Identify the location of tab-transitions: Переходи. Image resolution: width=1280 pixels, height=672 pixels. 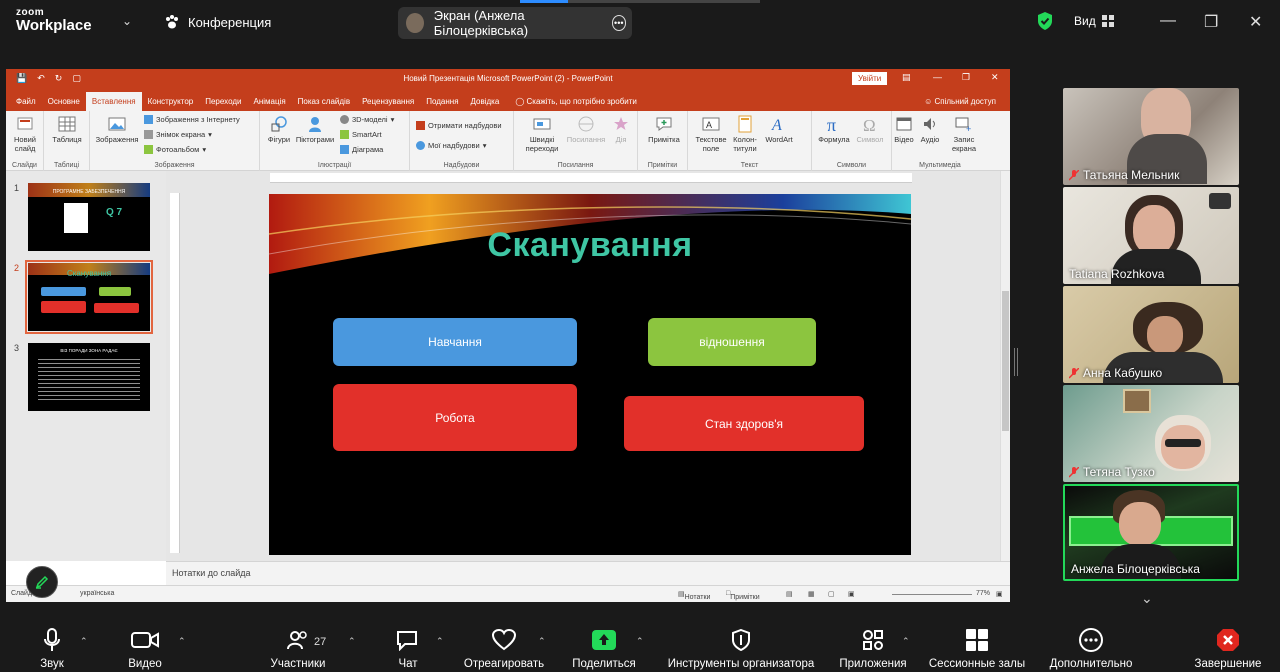
(223, 104).